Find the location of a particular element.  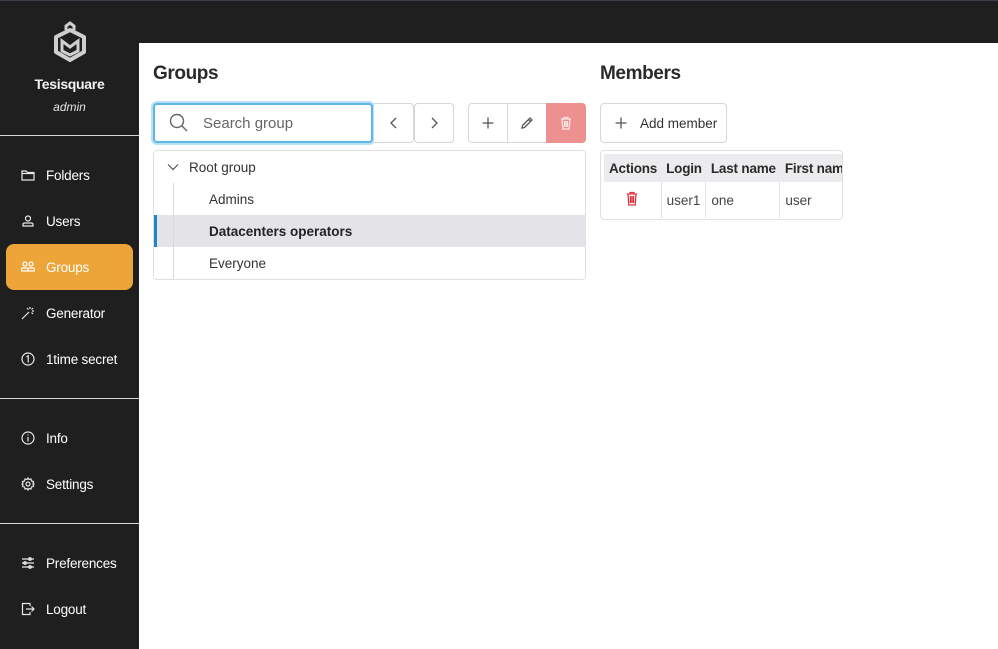

pencil-icon is located at coordinates (527, 123).